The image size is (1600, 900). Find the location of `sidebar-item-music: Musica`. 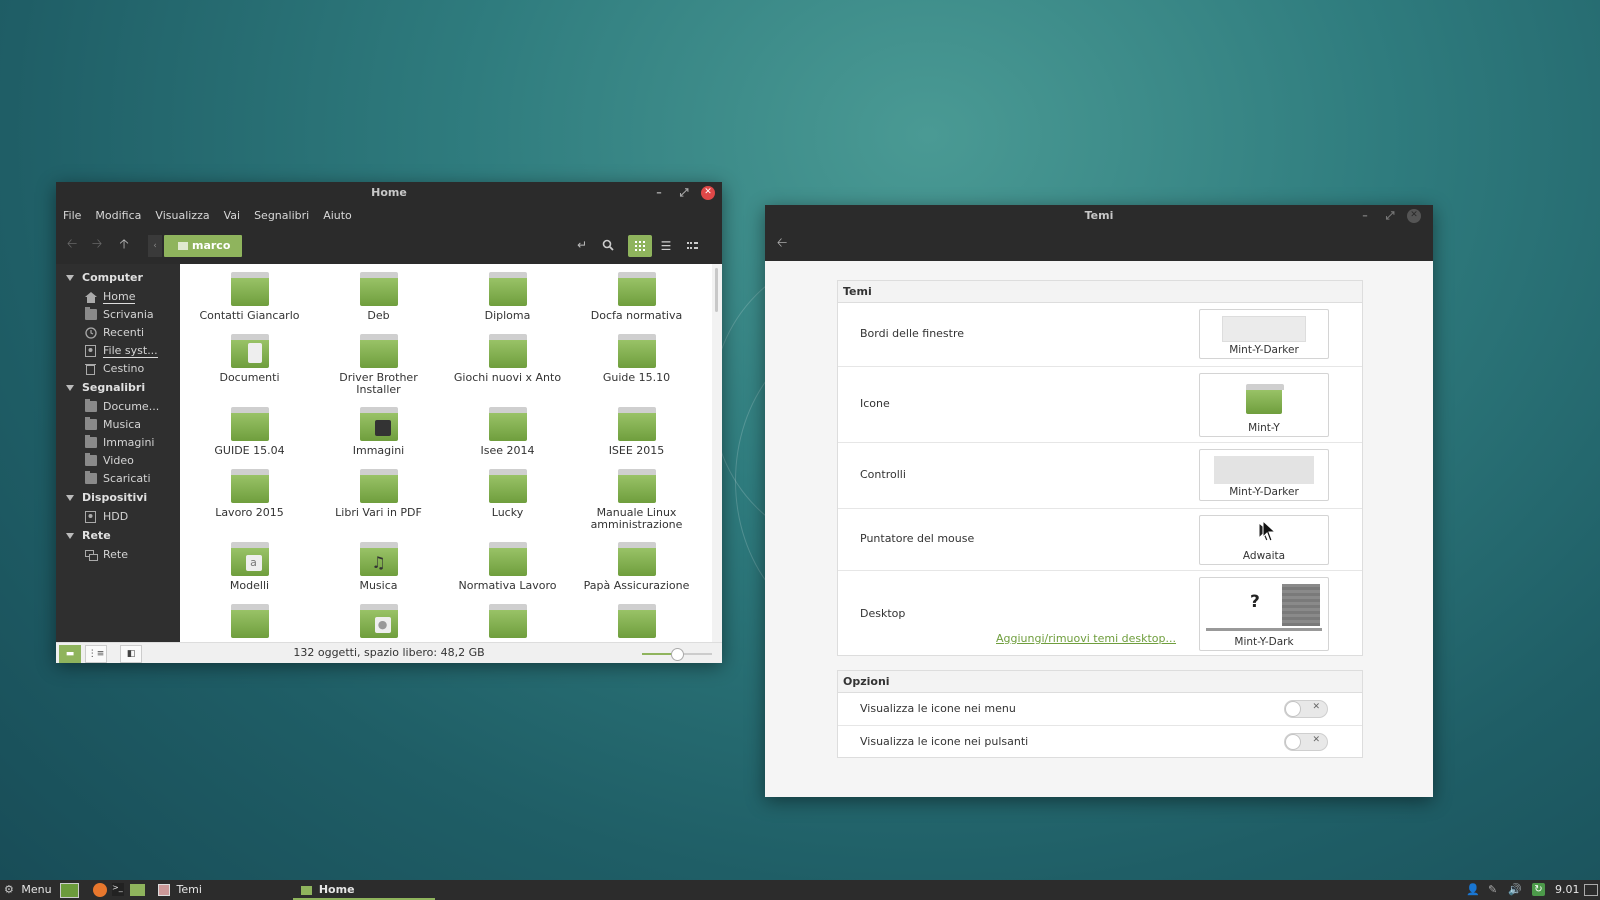

sidebar-item-music: Musica is located at coordinates (118, 425).